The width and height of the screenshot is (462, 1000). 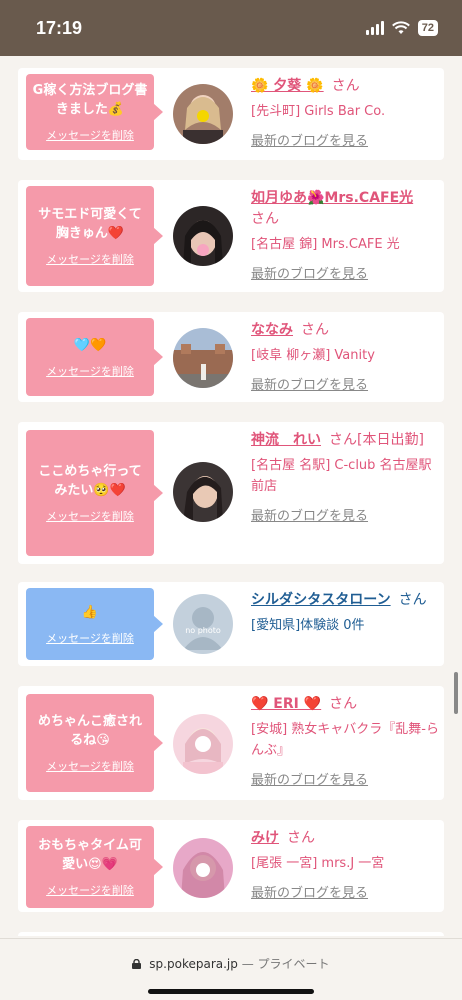 I want to click on shop-name: [安城] 熟女キャバクラ『乱舞-らんぶ』, so click(x=345, y=740).